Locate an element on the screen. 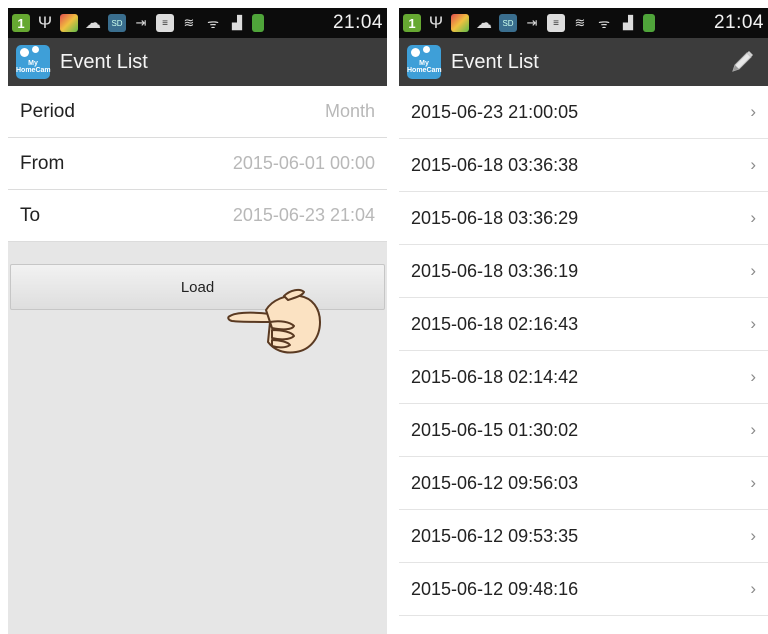 This screenshot has height=634, width=768. list-item: 2015-06-23 21:00:05 › is located at coordinates (583, 112).